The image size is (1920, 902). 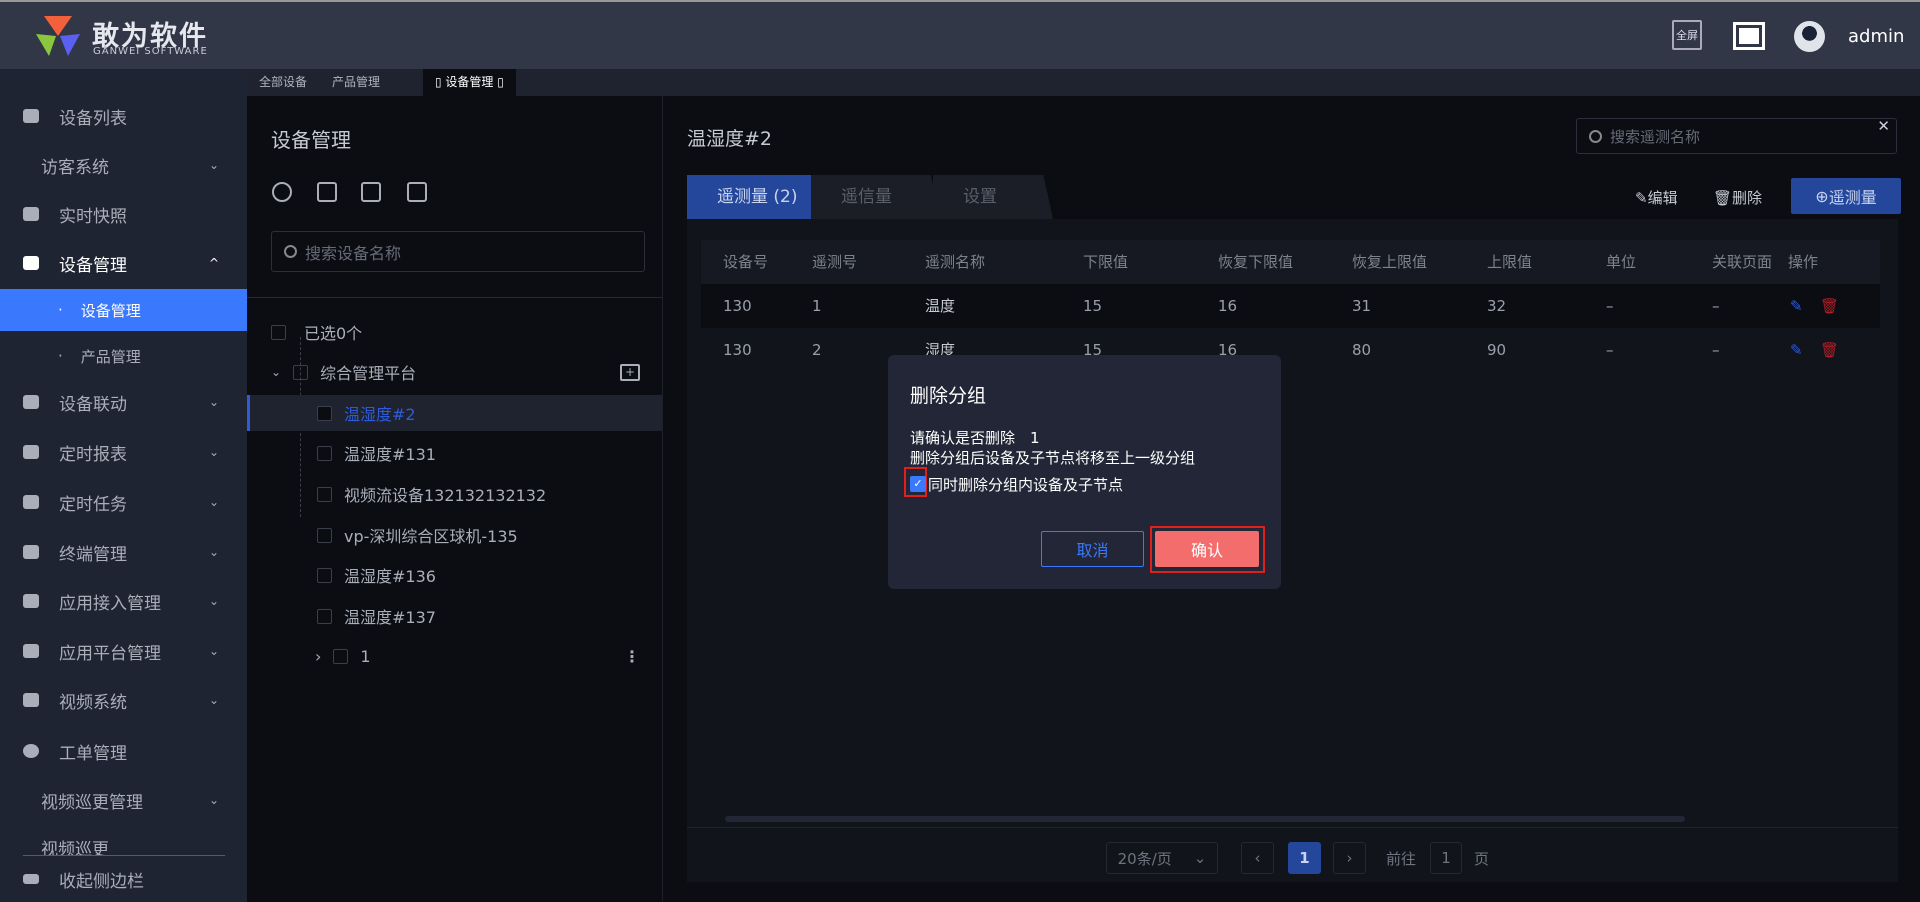 What do you see at coordinates (1737, 197) in the screenshot?
I see `delete-button: 🗑︎删除` at bounding box center [1737, 197].